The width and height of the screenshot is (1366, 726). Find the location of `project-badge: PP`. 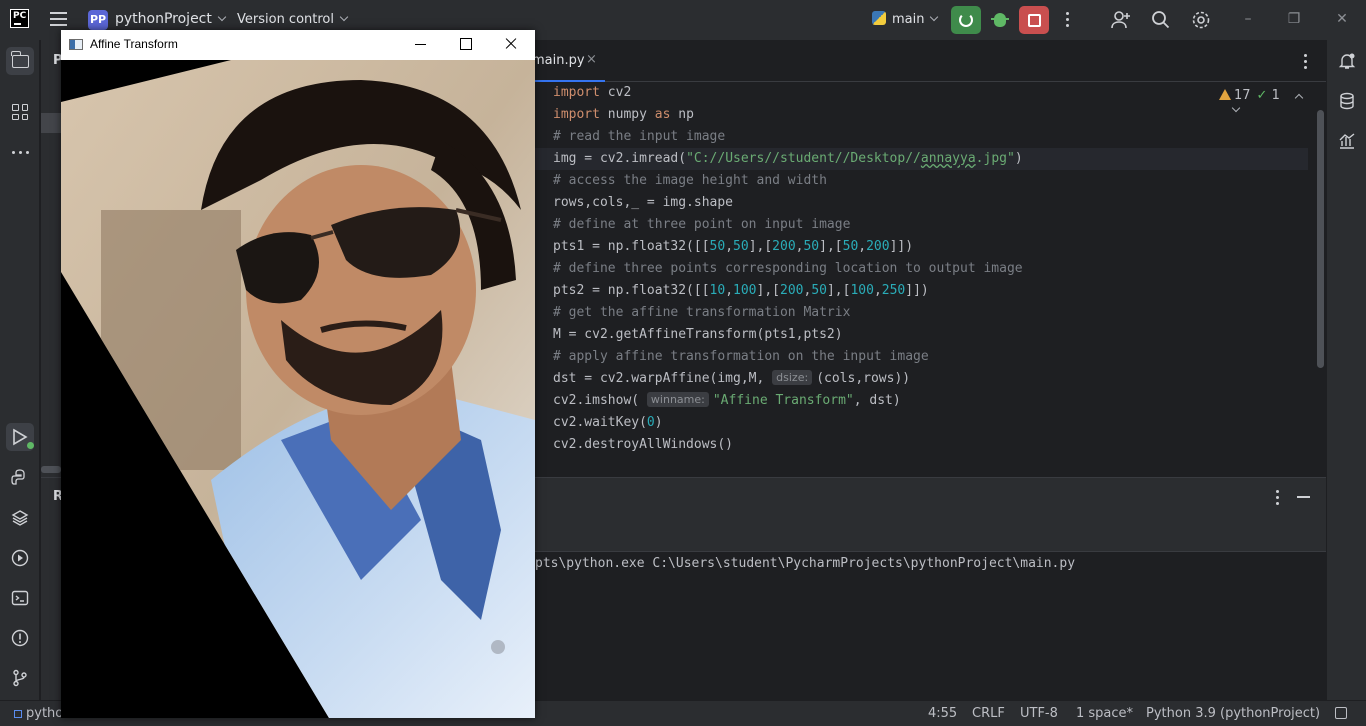

project-badge: PP is located at coordinates (98, 20).